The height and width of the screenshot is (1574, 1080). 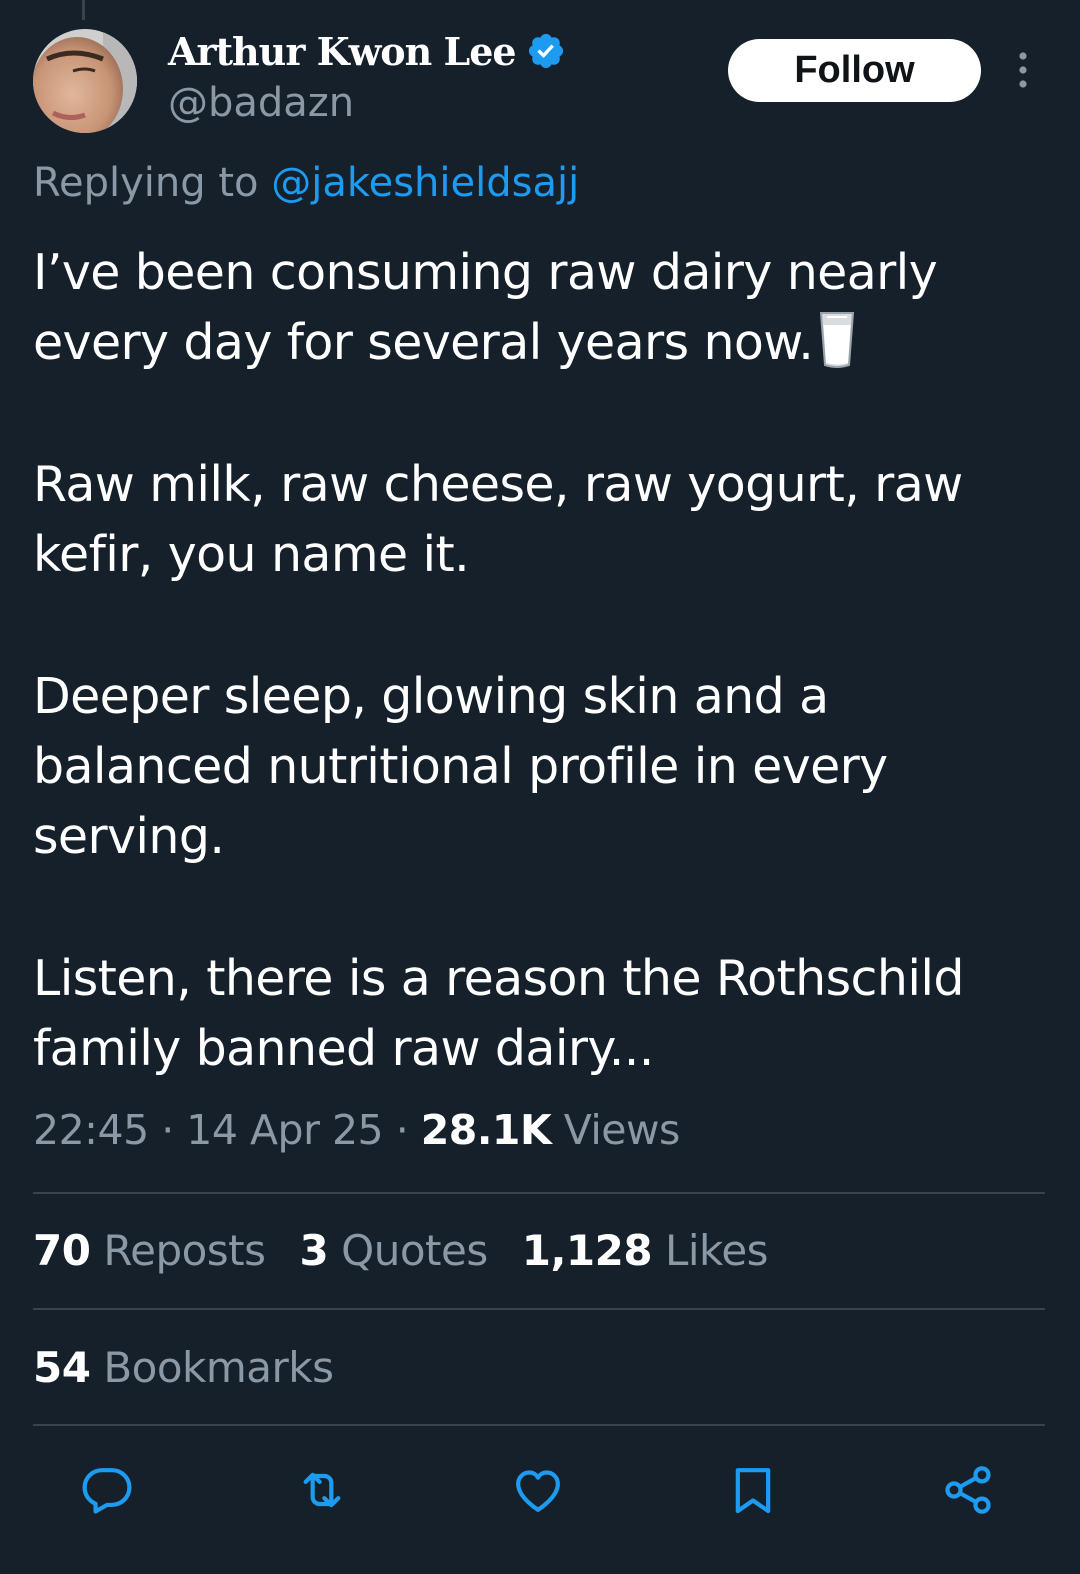 I want to click on reply-icon, so click(x=107, y=1491).